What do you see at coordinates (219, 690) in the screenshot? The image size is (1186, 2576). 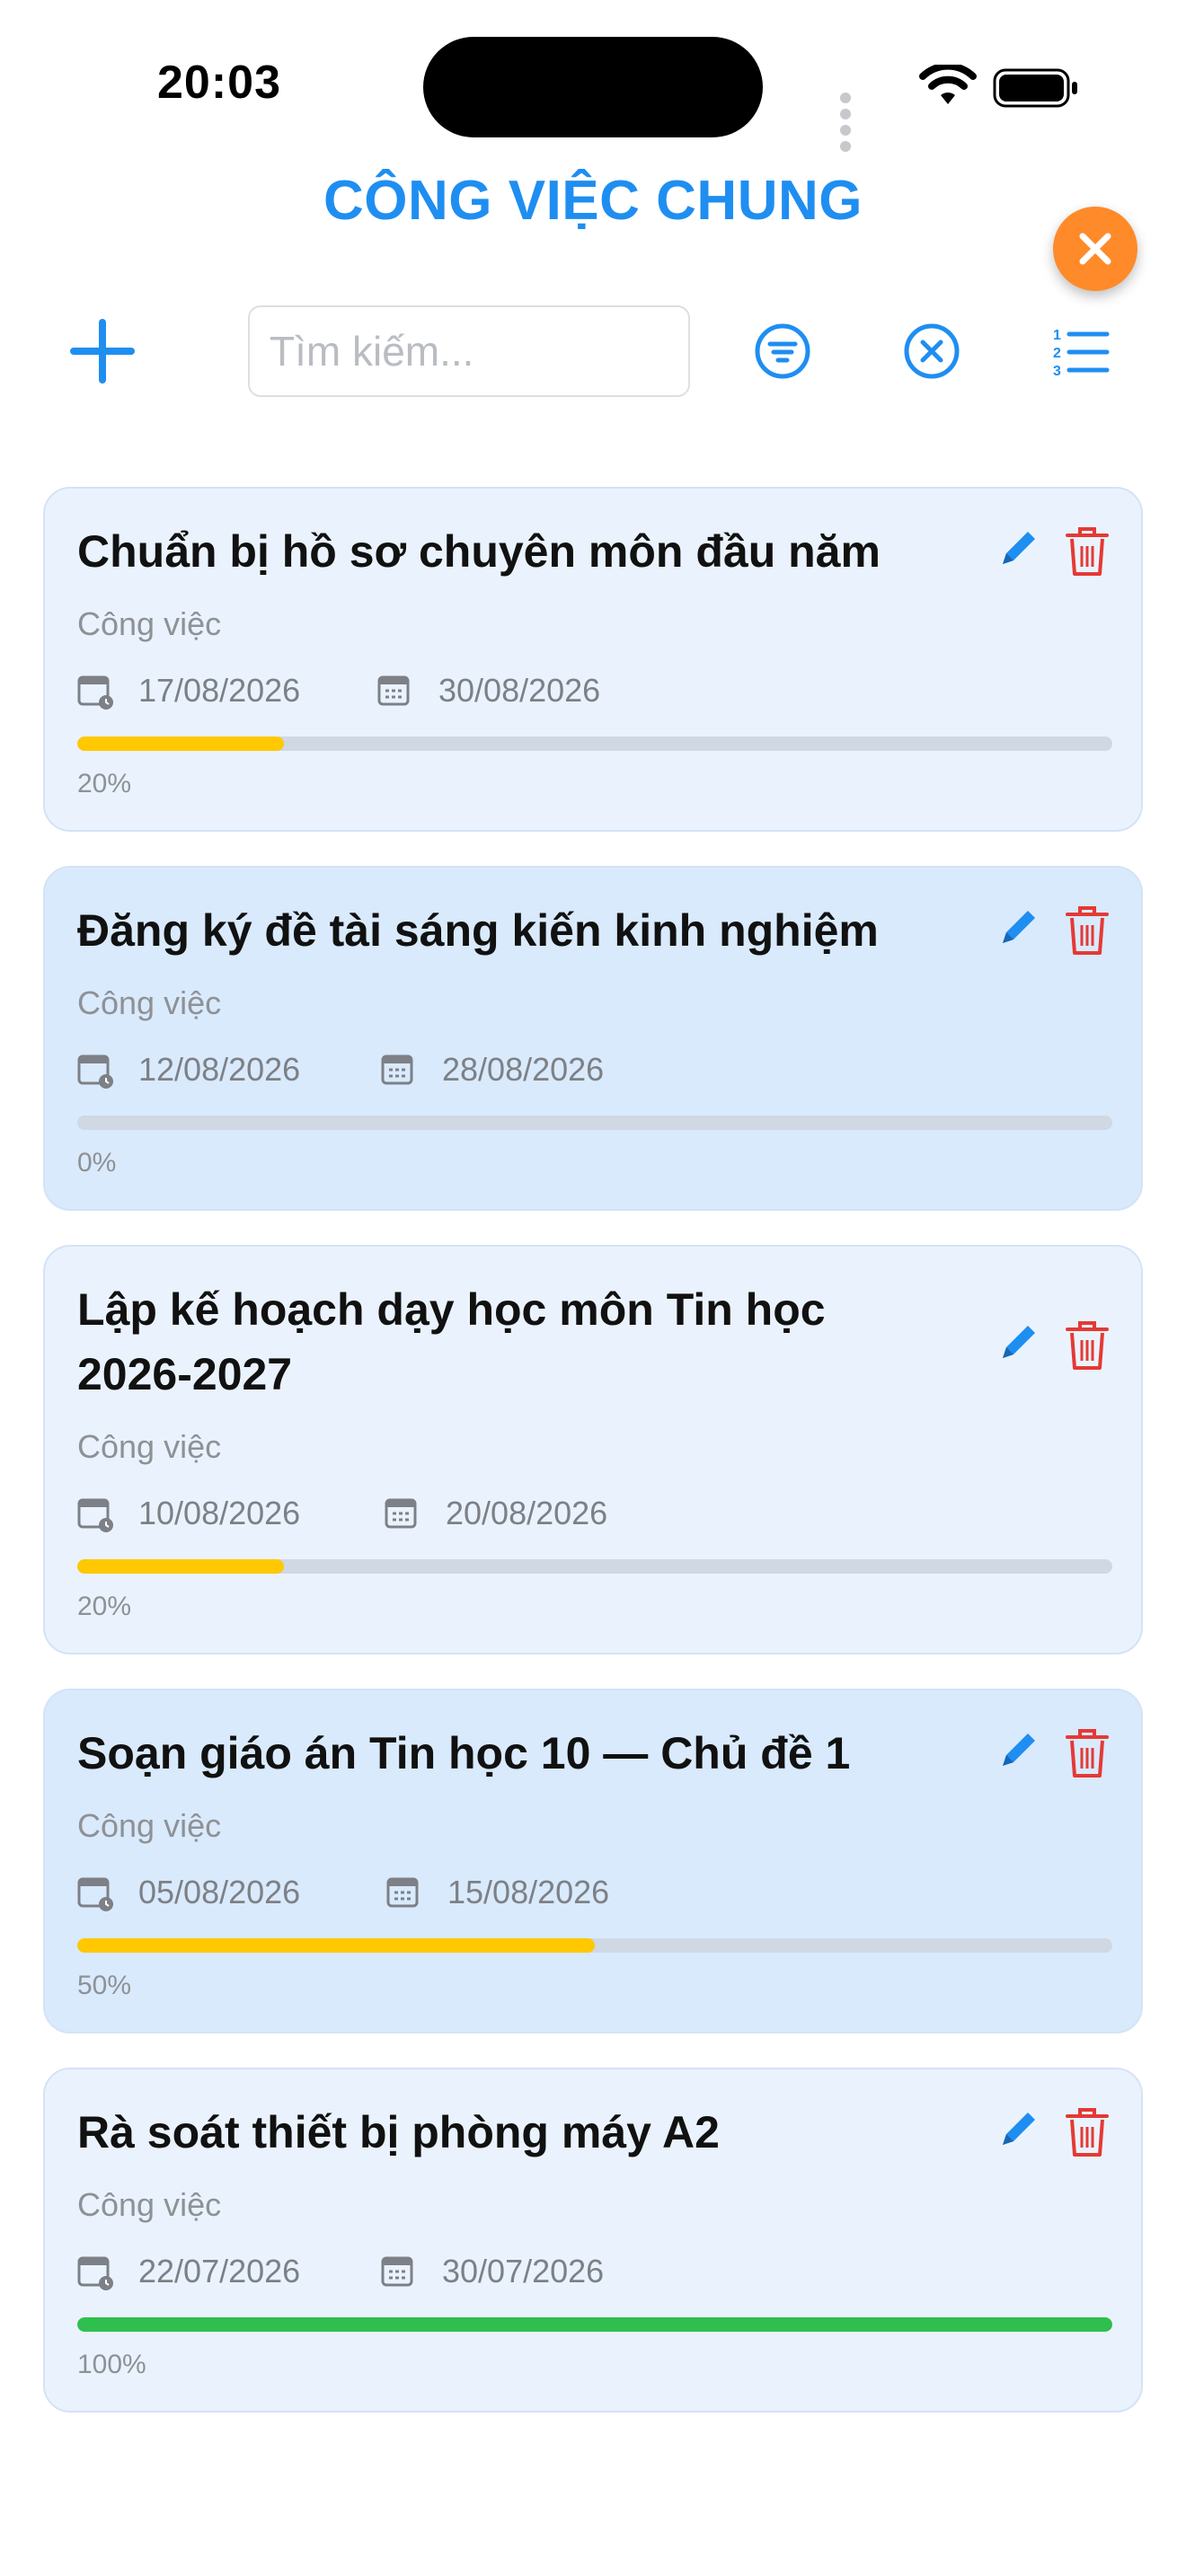 I see `start-date: 17/08/2026` at bounding box center [219, 690].